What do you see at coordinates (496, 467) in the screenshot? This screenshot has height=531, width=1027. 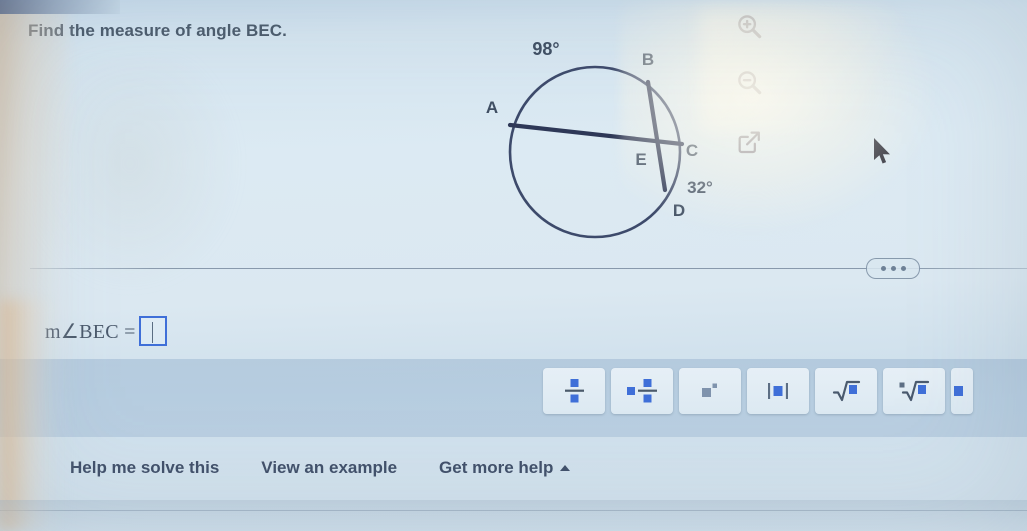 I see `get-more-help-label: Get more help` at bounding box center [496, 467].